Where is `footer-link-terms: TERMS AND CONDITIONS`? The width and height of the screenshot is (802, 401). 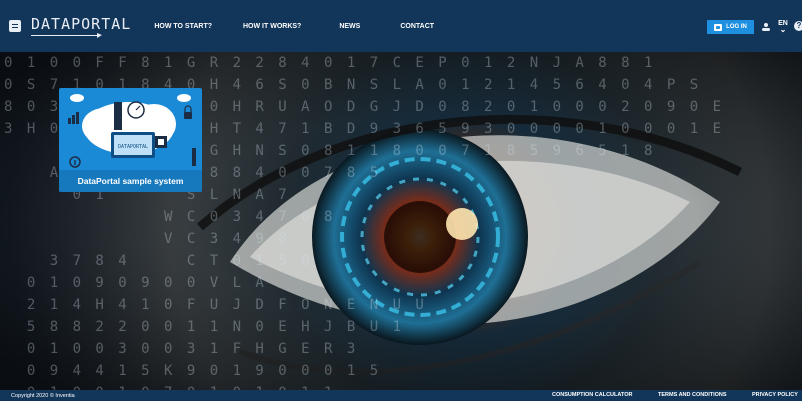 footer-link-terms: TERMS AND CONDITIONS is located at coordinates (692, 395).